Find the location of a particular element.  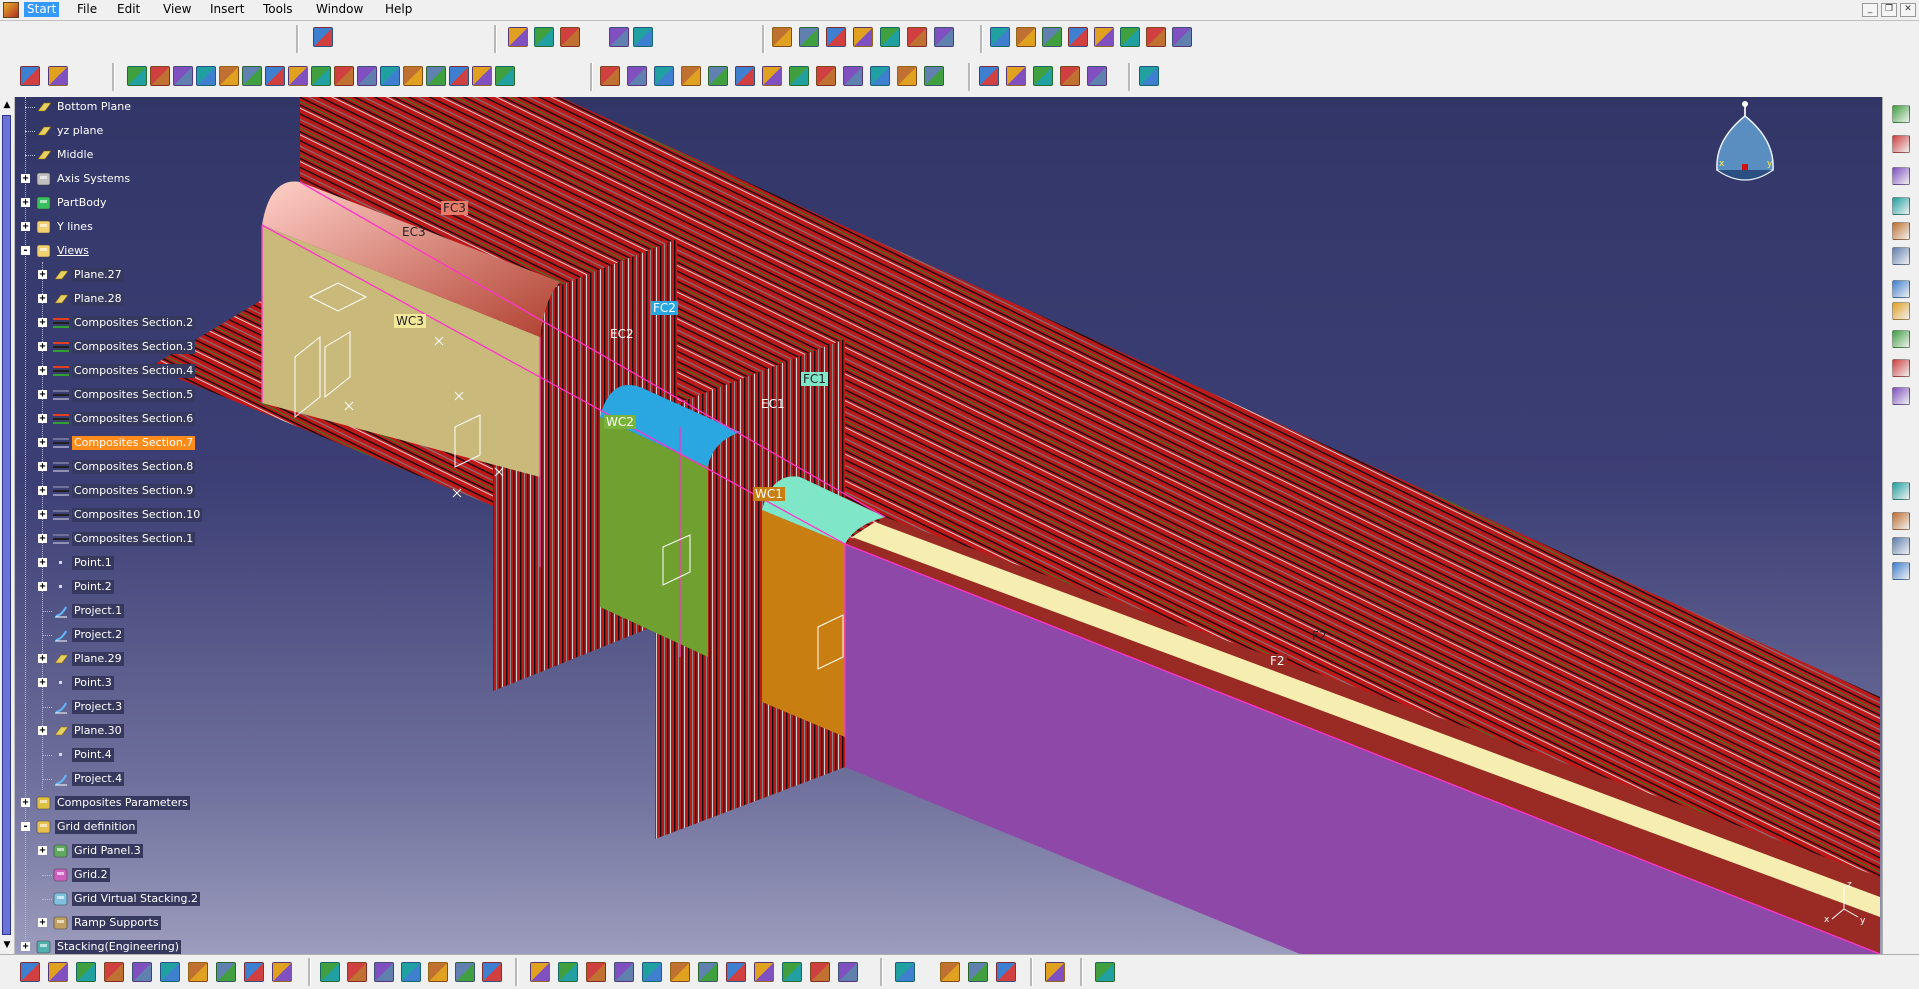

tree-node-label: Composites Section.9 is located at coordinates (134, 491).